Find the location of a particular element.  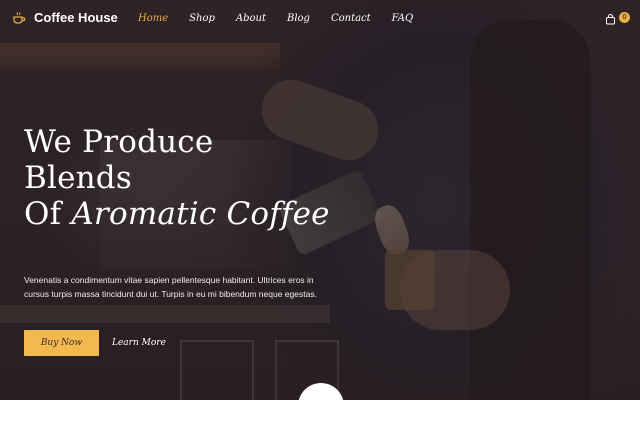

brand-logo: Coffee House is located at coordinates (65, 17).